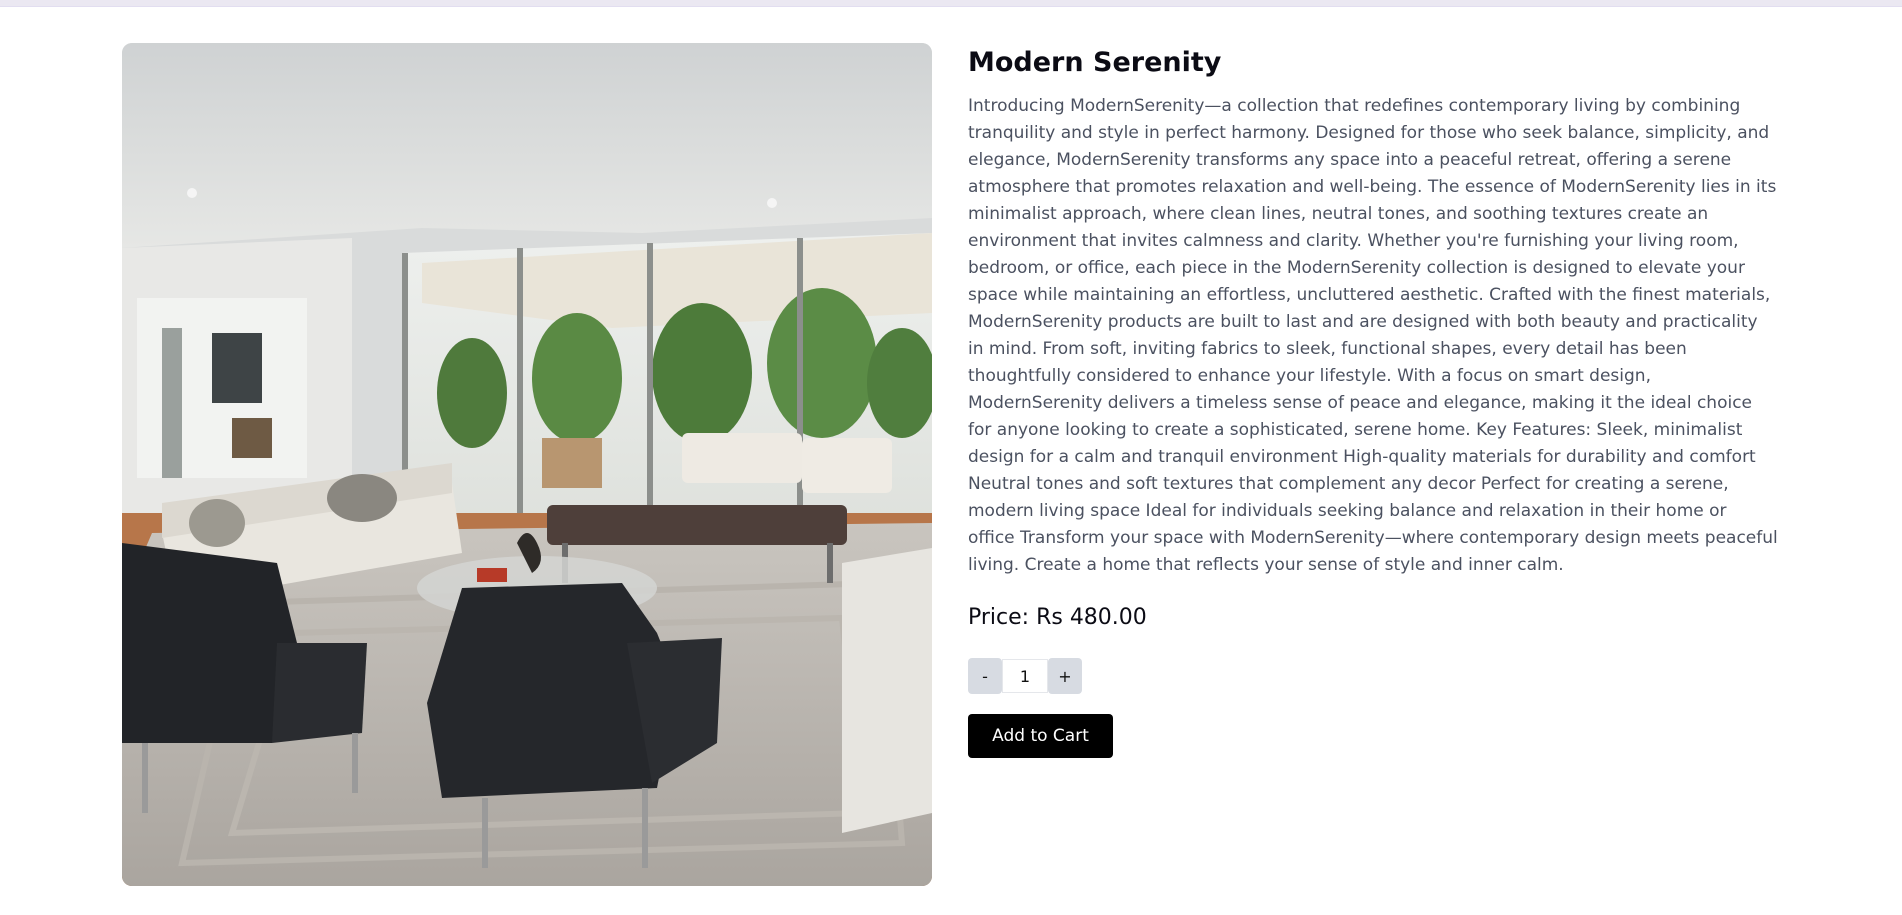 This screenshot has width=1902, height=915. I want to click on increment-button: +, so click(1065, 676).